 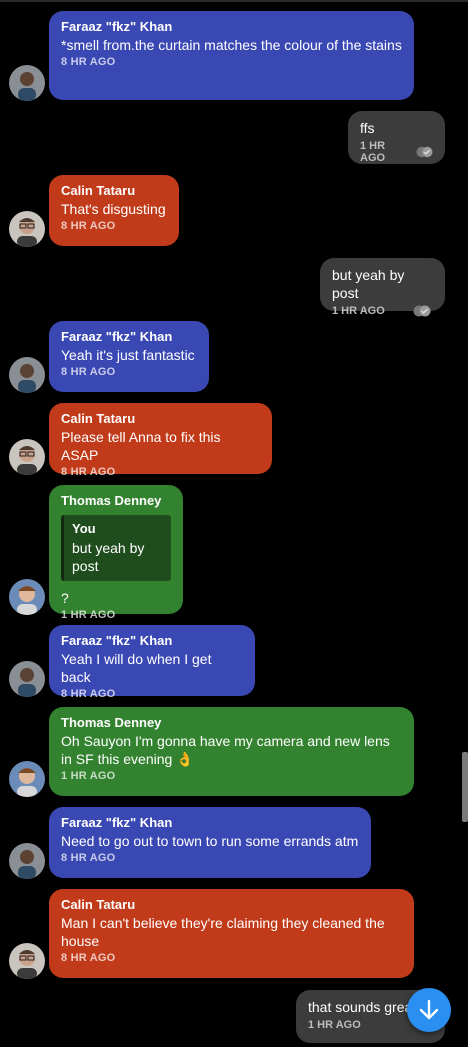 I want to click on quote-sender: You, so click(x=84, y=528).